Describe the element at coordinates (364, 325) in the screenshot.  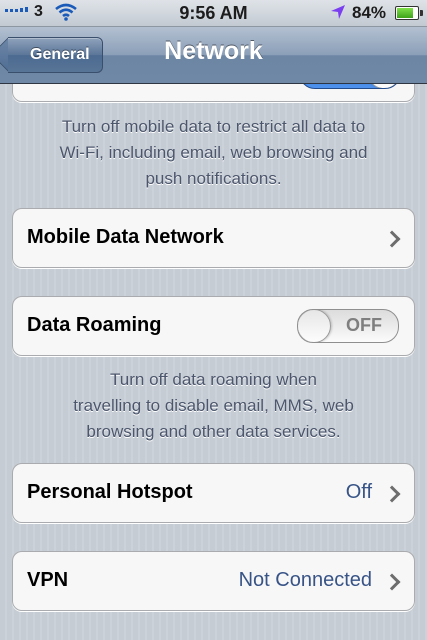
I see `toggle-state: OFF` at that location.